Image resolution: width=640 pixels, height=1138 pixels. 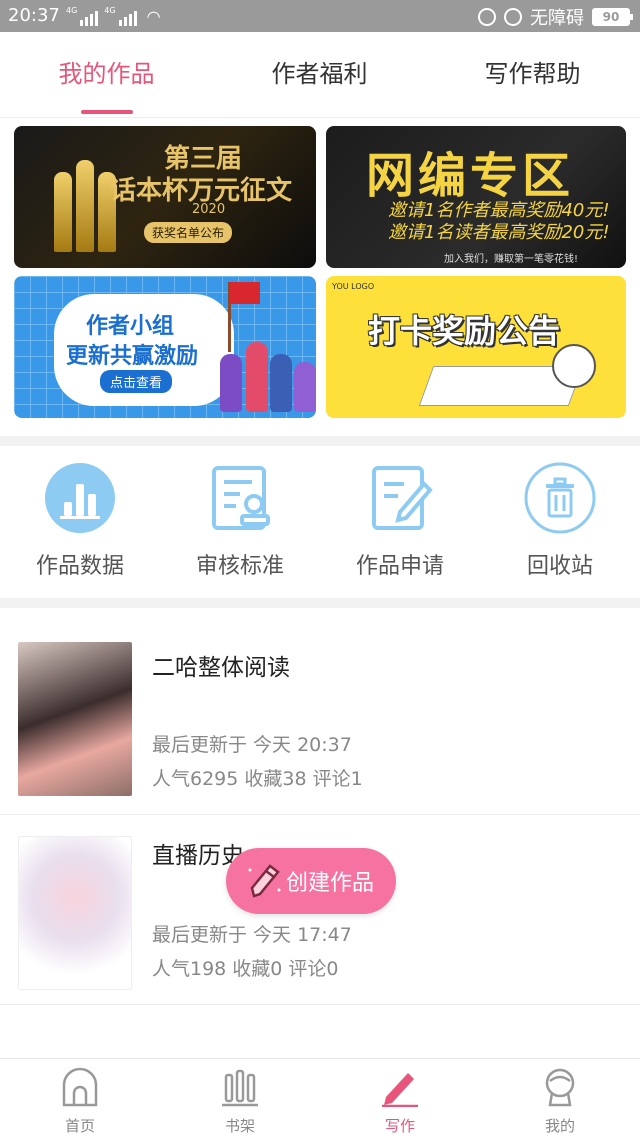 I want to click on banner-contest: 第三届 话本杯万元征文 2020 获奖名单公布, so click(x=165, y=197).